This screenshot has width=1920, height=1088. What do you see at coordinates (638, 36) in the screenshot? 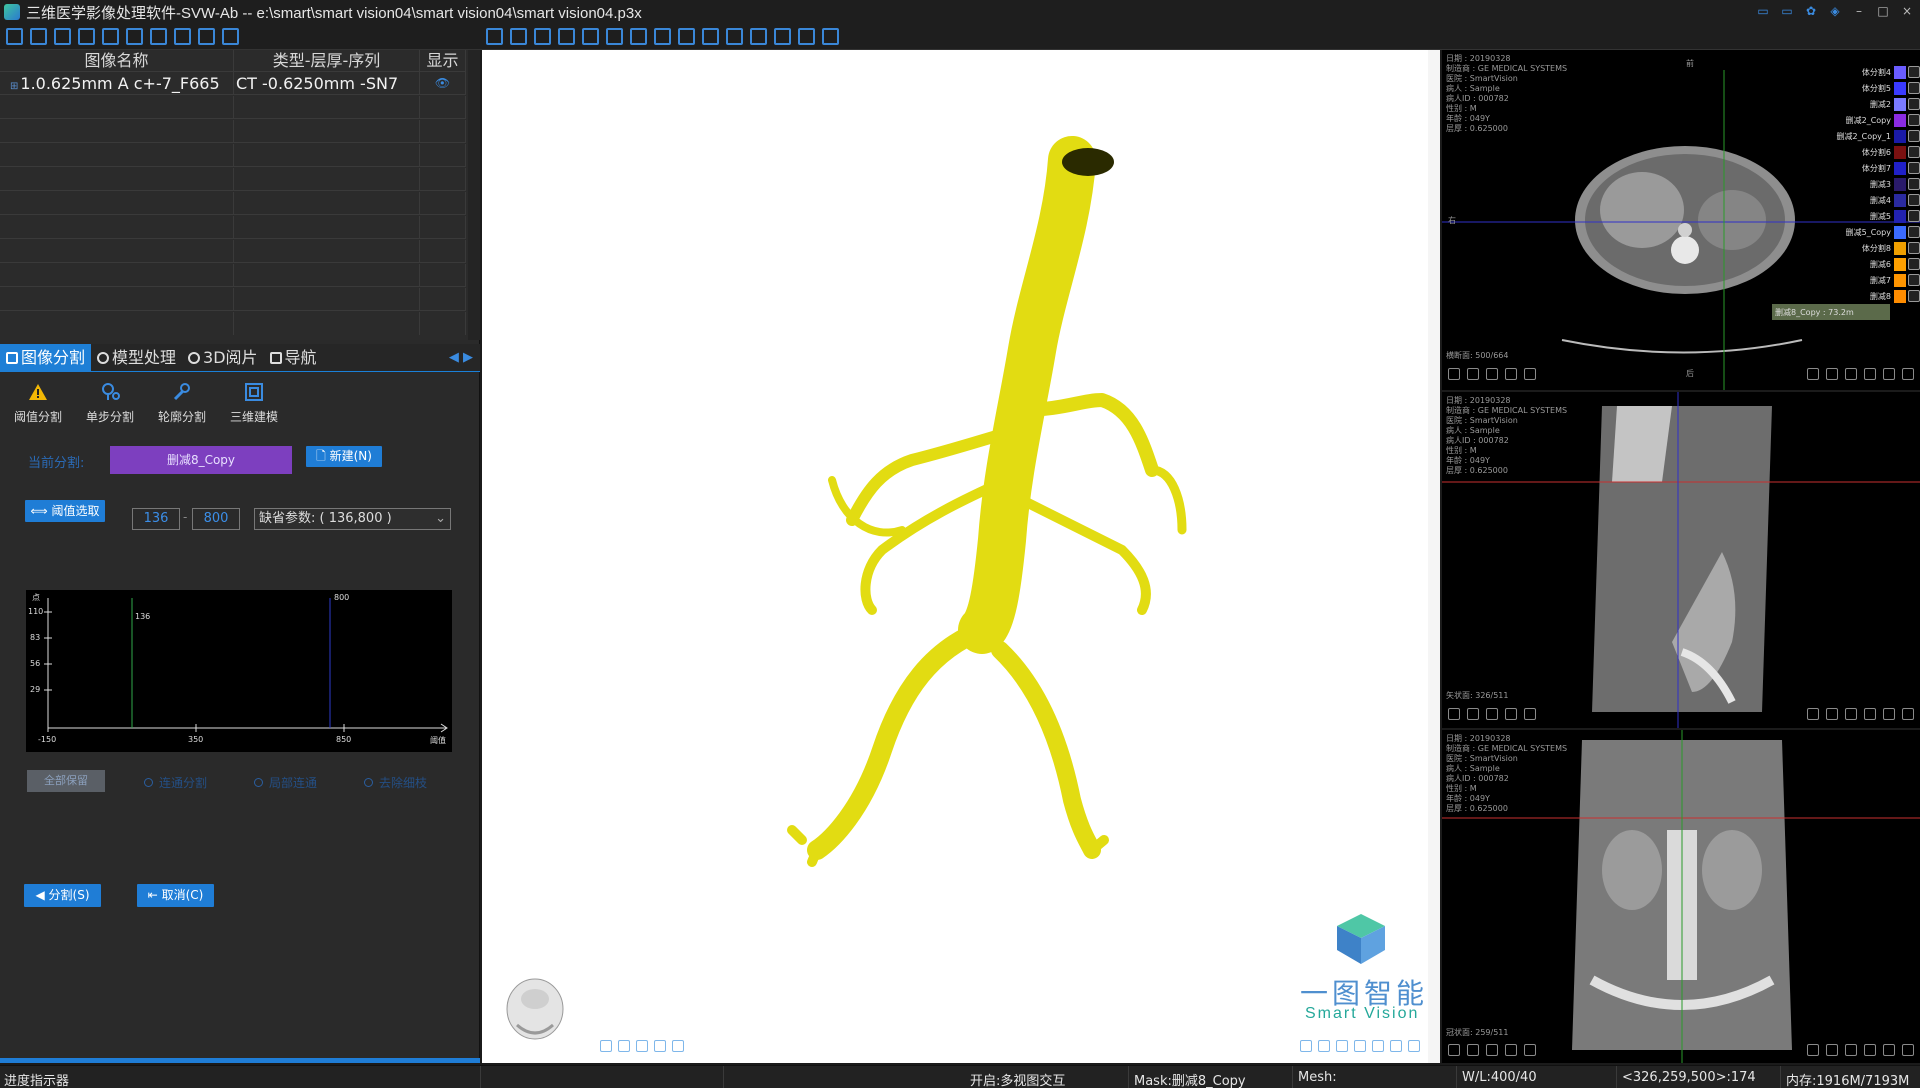
I see `fill-icon` at bounding box center [638, 36].